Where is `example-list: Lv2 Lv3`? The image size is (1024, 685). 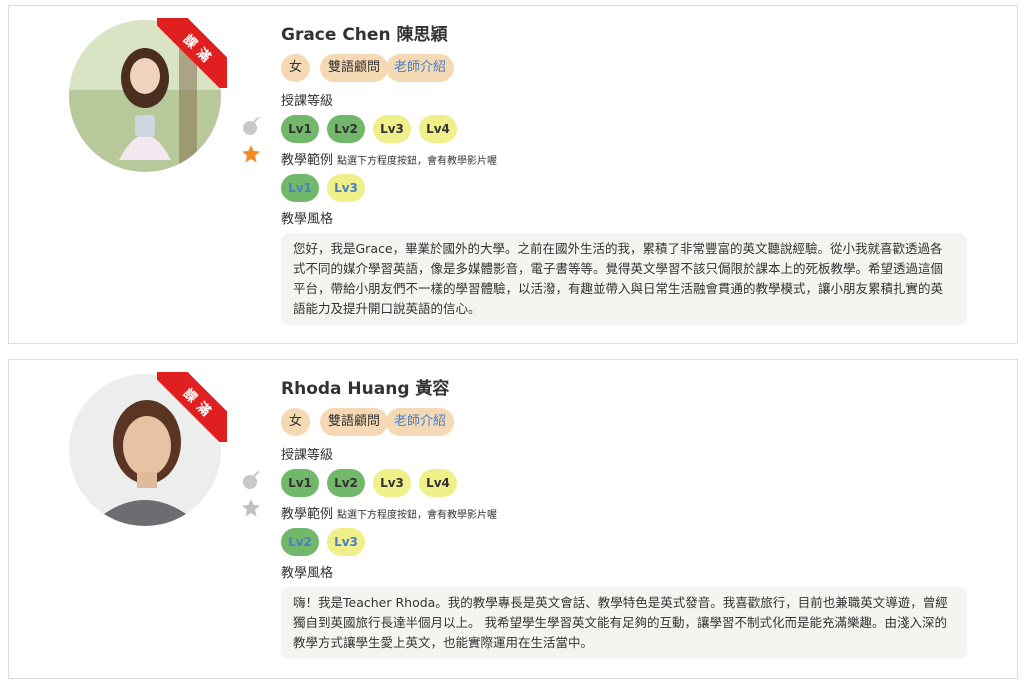
example-list: Lv2 Lv3 is located at coordinates (637, 542).